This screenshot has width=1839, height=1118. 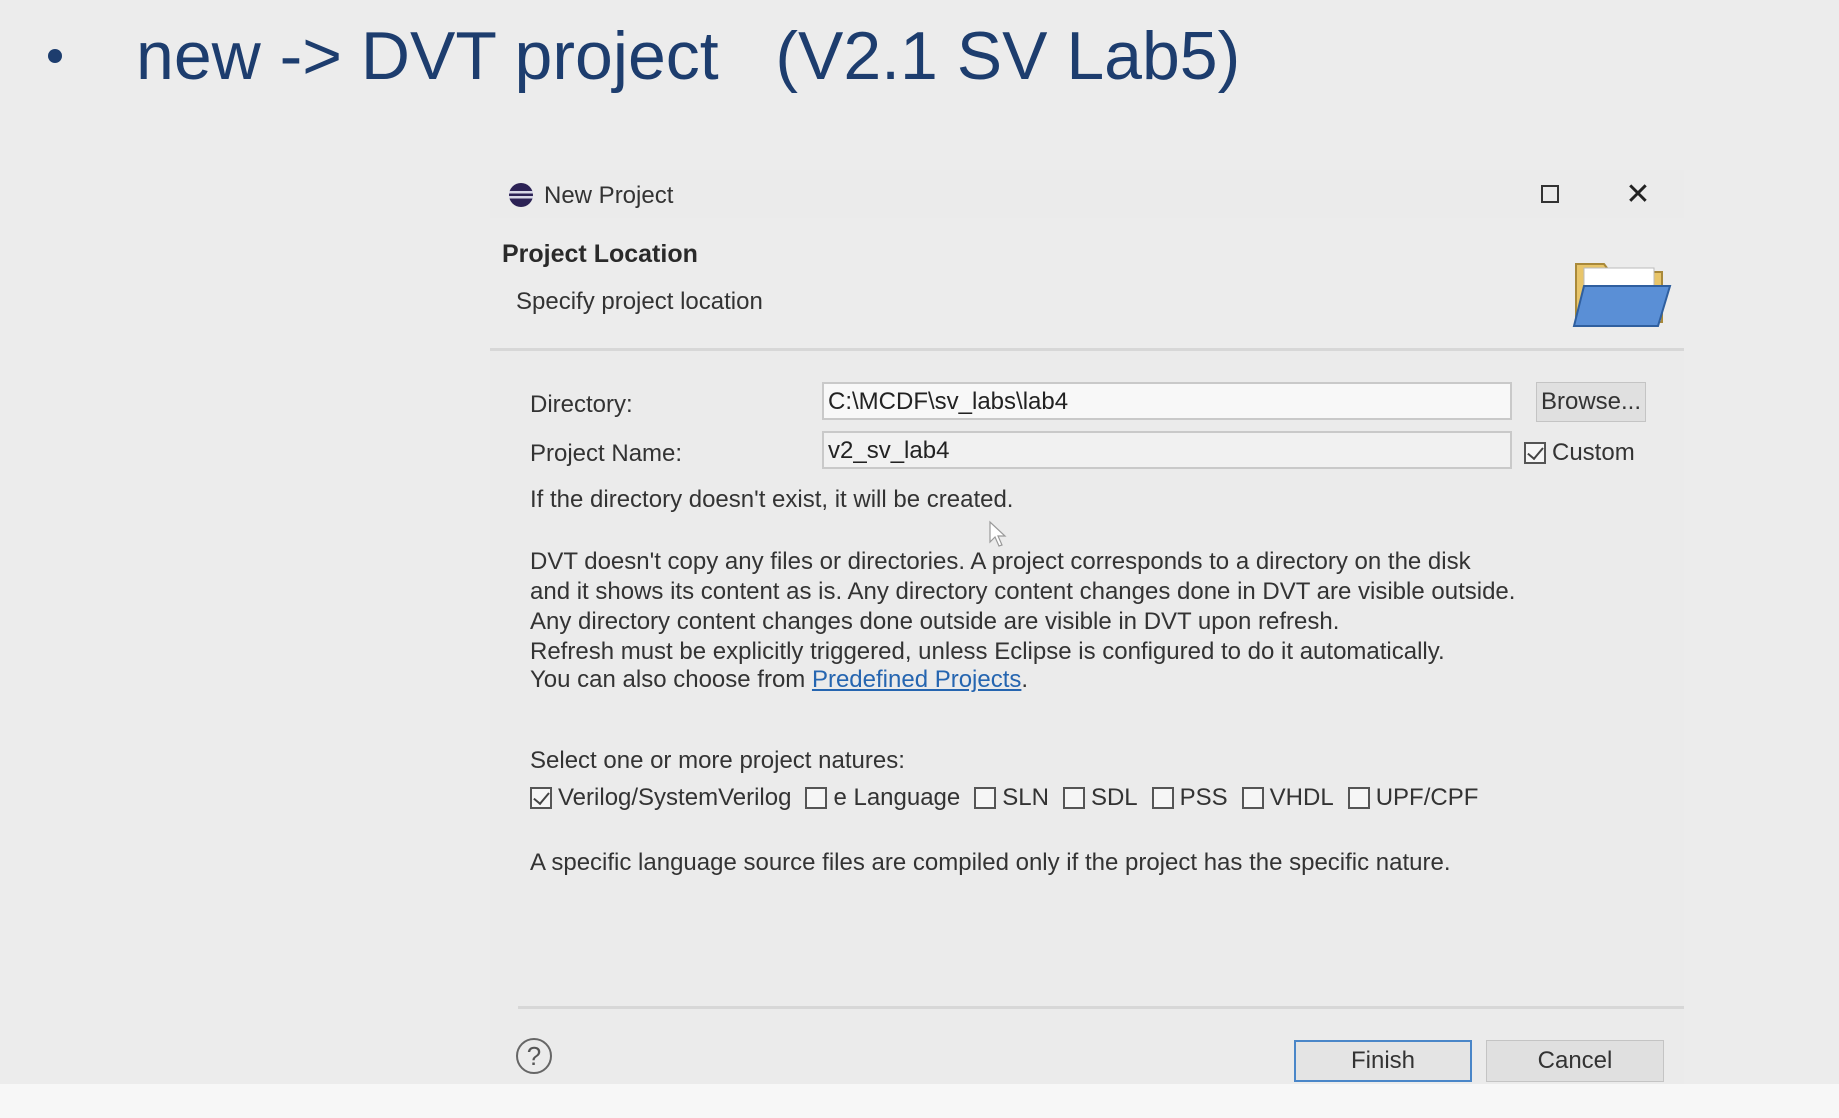 What do you see at coordinates (534, 1056) in the screenshot?
I see `help-icon: ?` at bounding box center [534, 1056].